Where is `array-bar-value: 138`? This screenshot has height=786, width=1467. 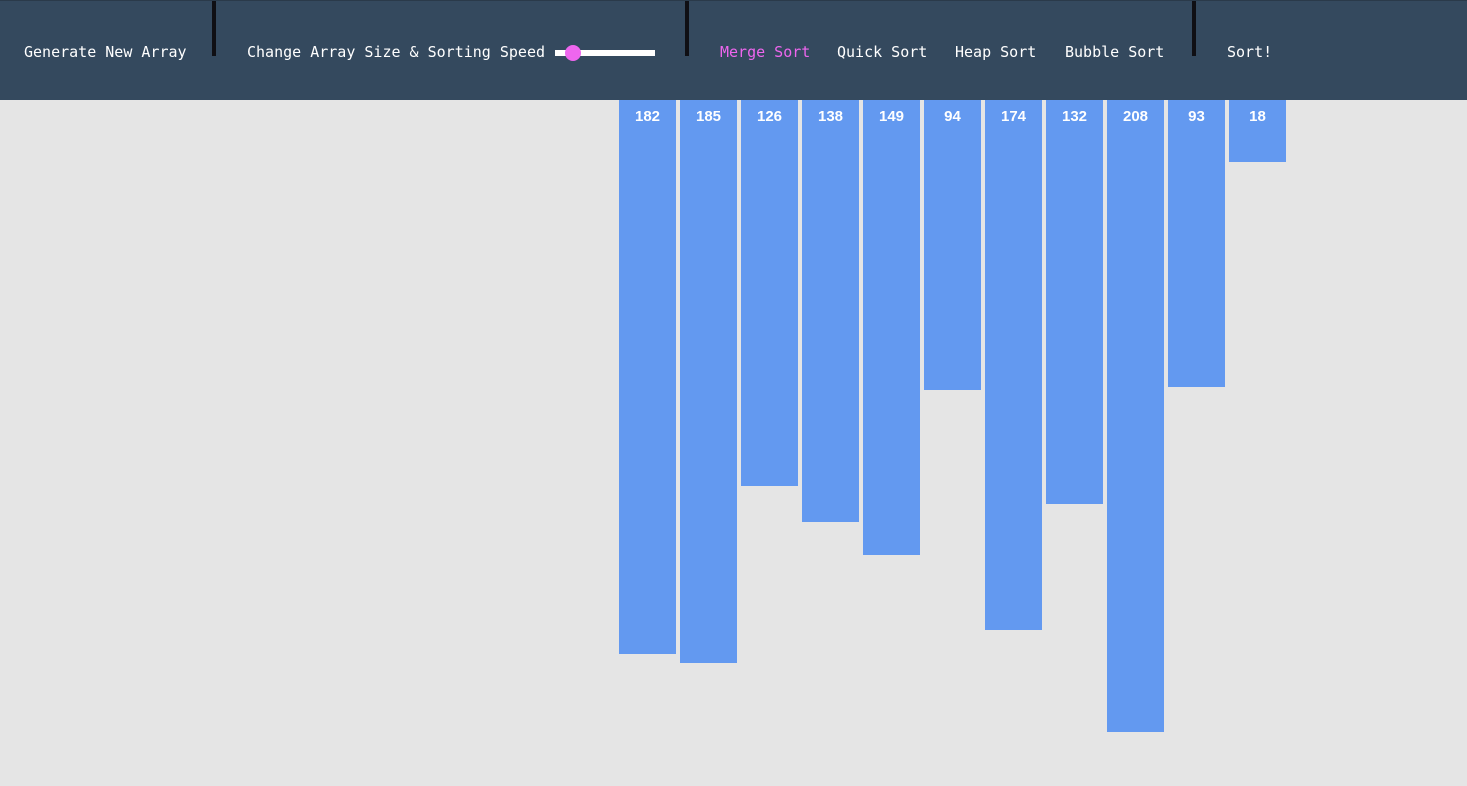 array-bar-value: 138 is located at coordinates (830, 116).